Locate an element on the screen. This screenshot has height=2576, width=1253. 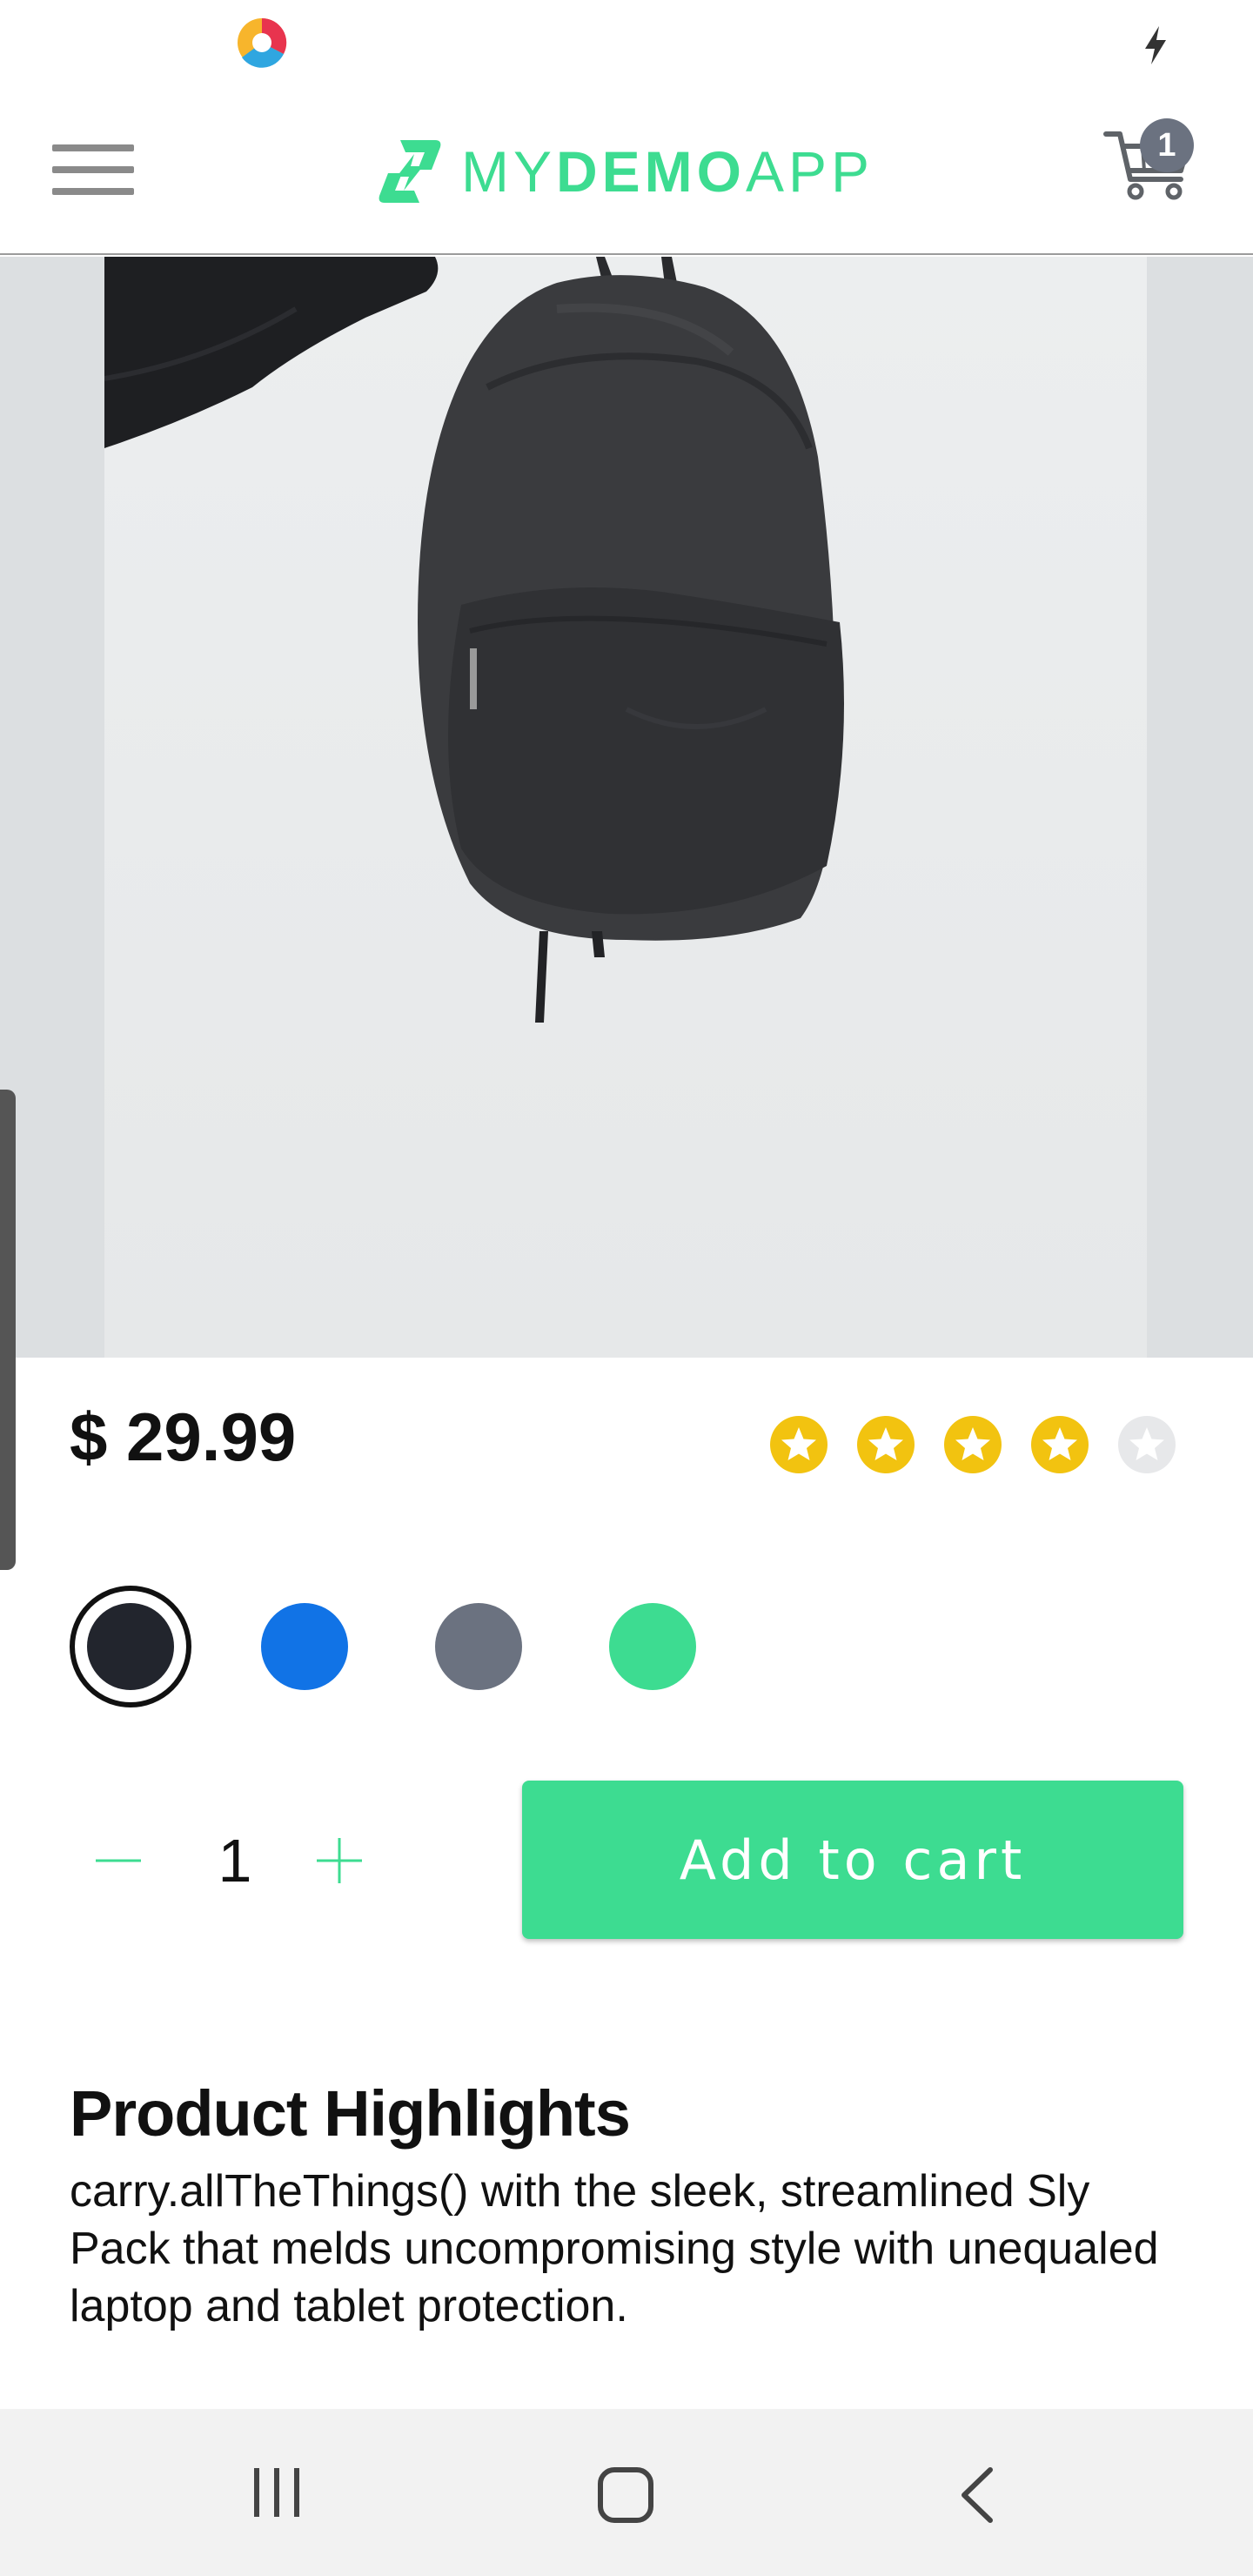
quantity-stepper: 1 is located at coordinates (226, 1861).